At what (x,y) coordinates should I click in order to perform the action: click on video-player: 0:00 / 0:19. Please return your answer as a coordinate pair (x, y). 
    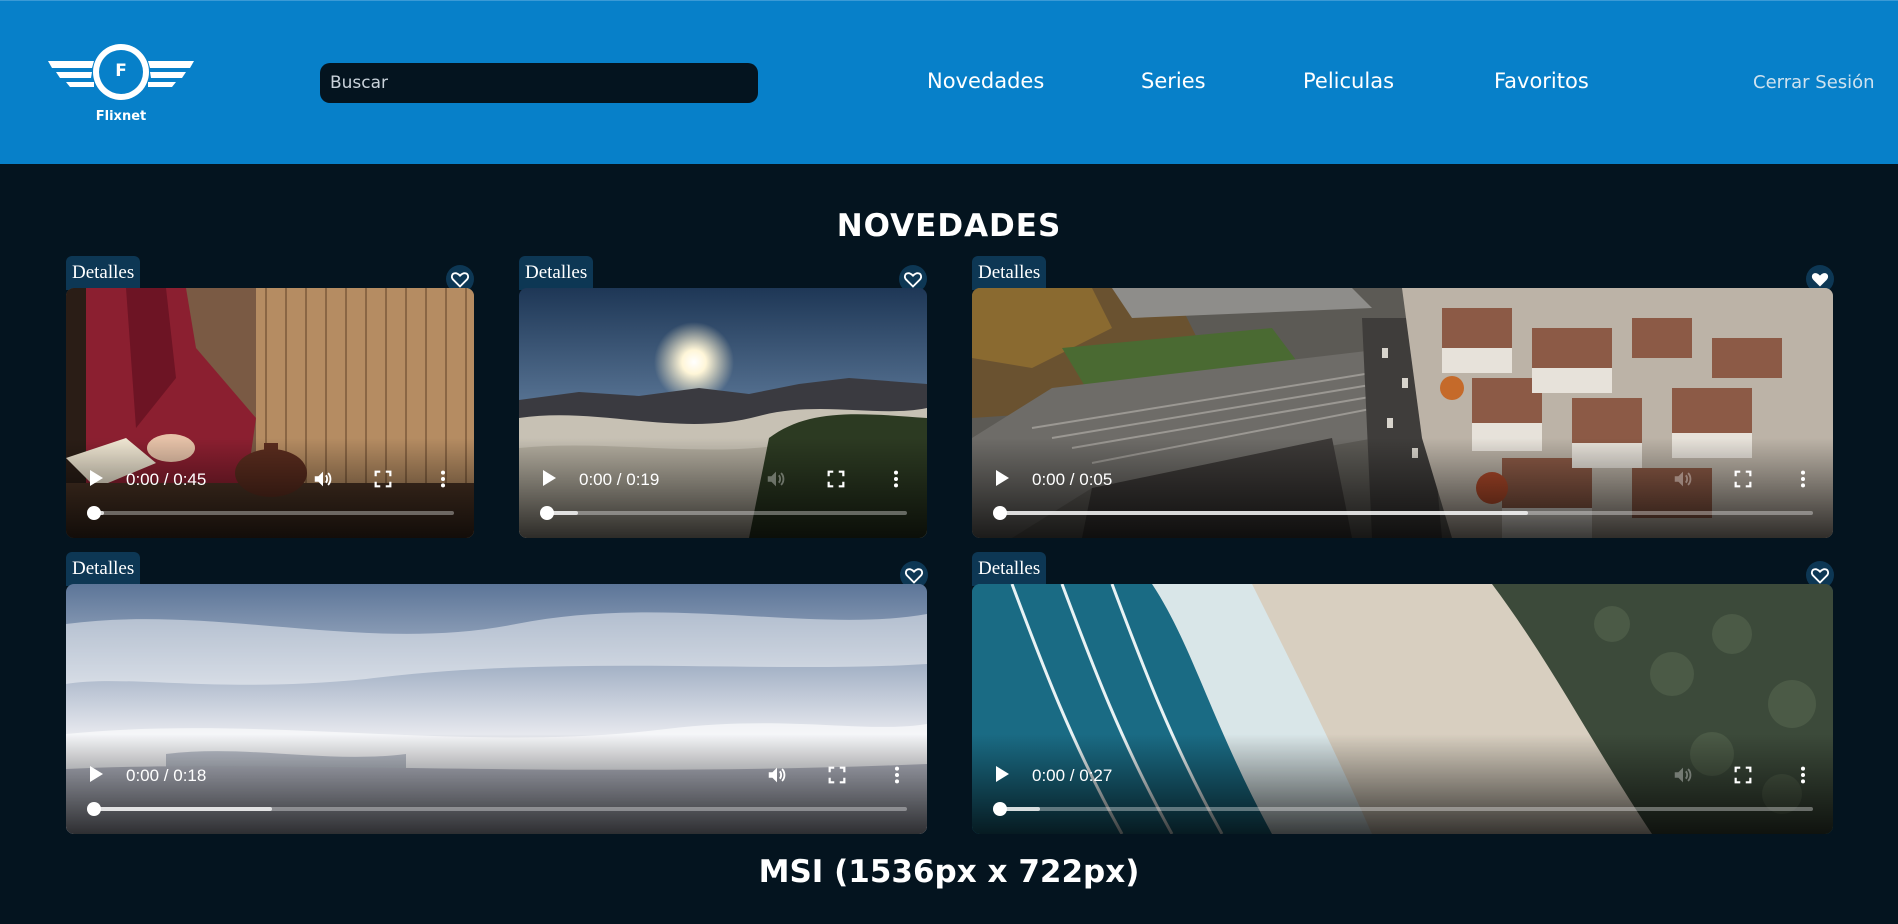
    Looking at the image, I should click on (723, 413).